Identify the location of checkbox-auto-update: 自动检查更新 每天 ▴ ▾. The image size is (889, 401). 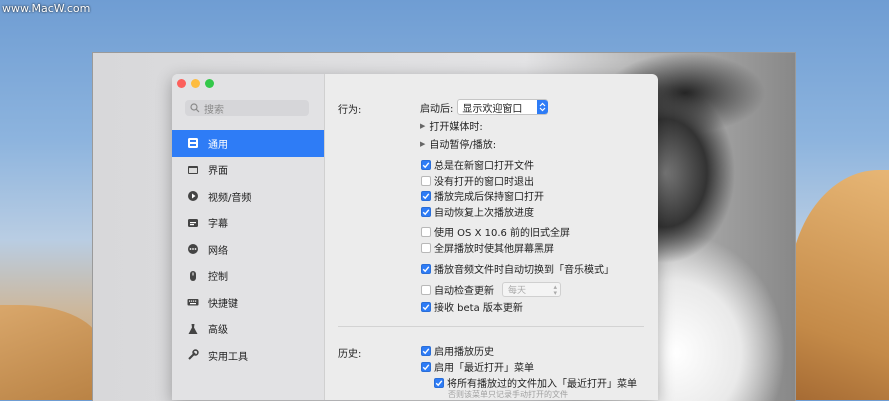
(491, 289).